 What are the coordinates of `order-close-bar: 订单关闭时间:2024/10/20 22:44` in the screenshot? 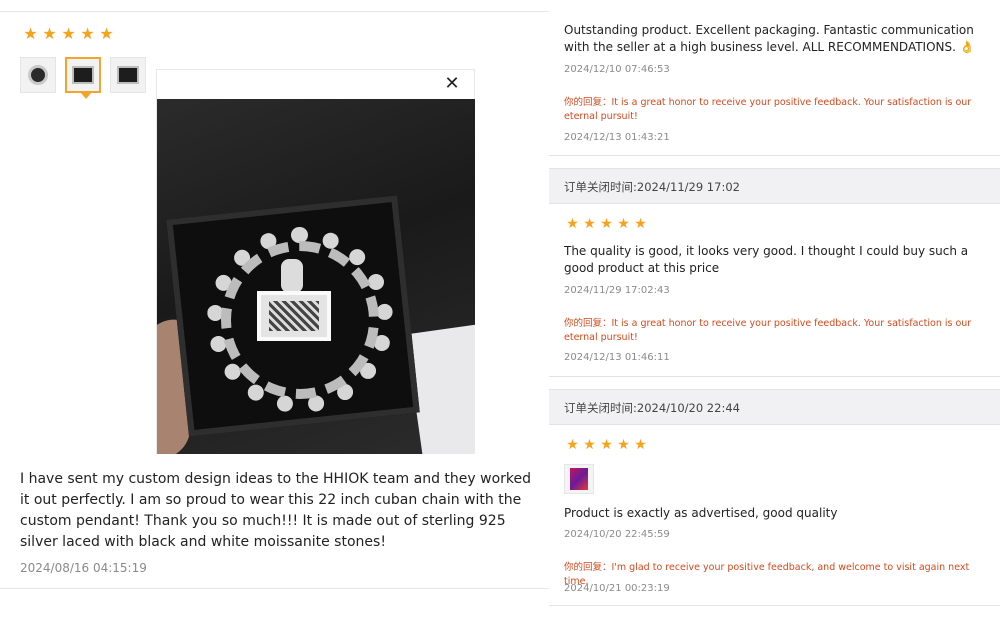 It's located at (774, 407).